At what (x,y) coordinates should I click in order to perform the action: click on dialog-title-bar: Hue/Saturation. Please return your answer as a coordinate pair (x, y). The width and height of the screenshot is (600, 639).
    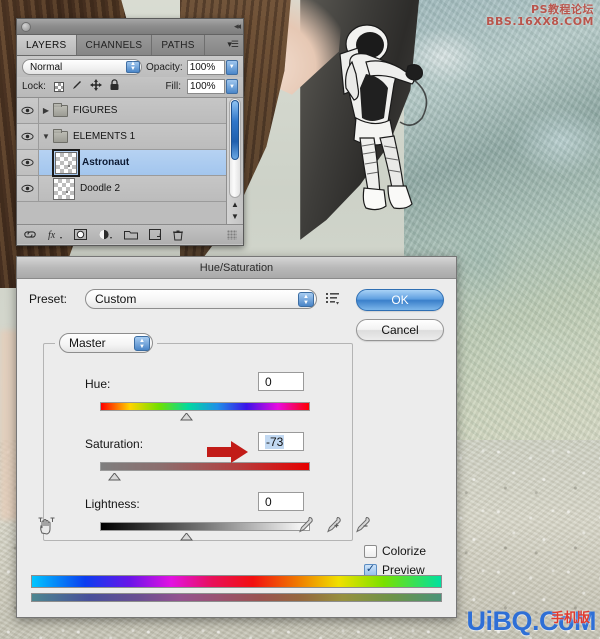
    Looking at the image, I should click on (236, 268).